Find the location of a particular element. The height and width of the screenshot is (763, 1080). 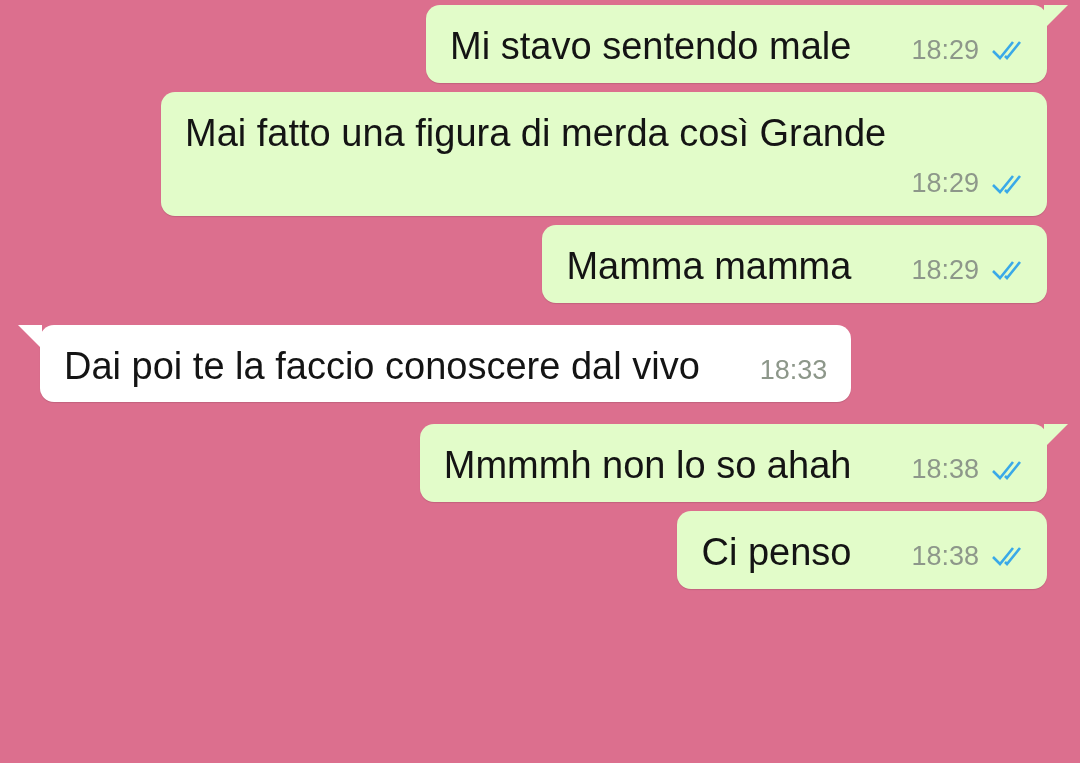

message-text: Mi stavo sentendo male is located at coordinates (651, 47).